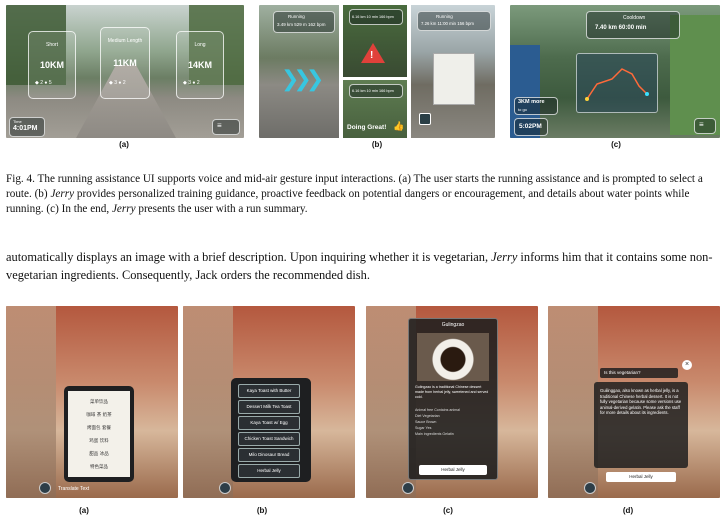 The width and height of the screenshot is (726, 522). I want to click on running-stats: 6.16 km 10 min 166 bpm, so click(373, 17).